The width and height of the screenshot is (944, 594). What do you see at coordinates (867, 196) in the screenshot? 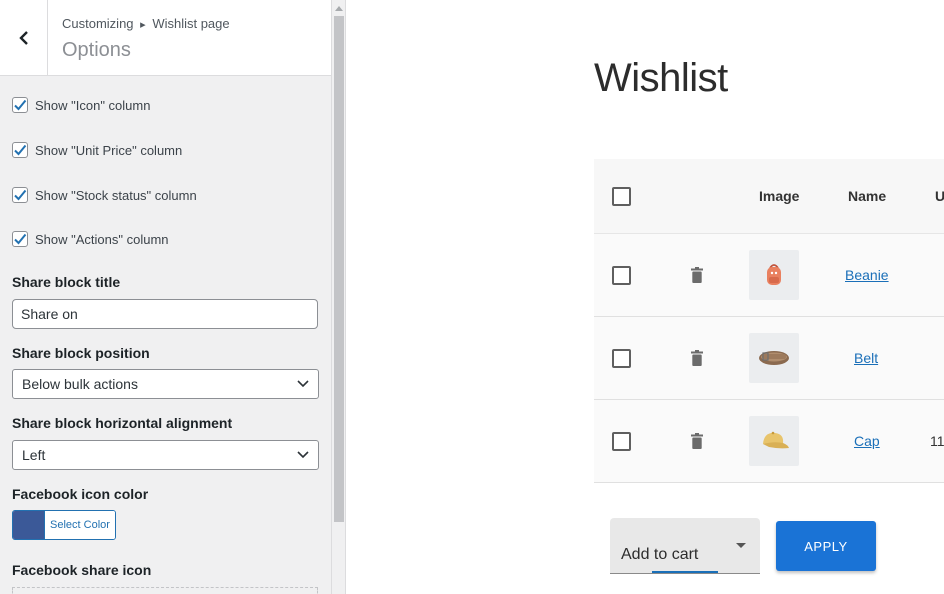
I see `column-header-name: Name` at bounding box center [867, 196].